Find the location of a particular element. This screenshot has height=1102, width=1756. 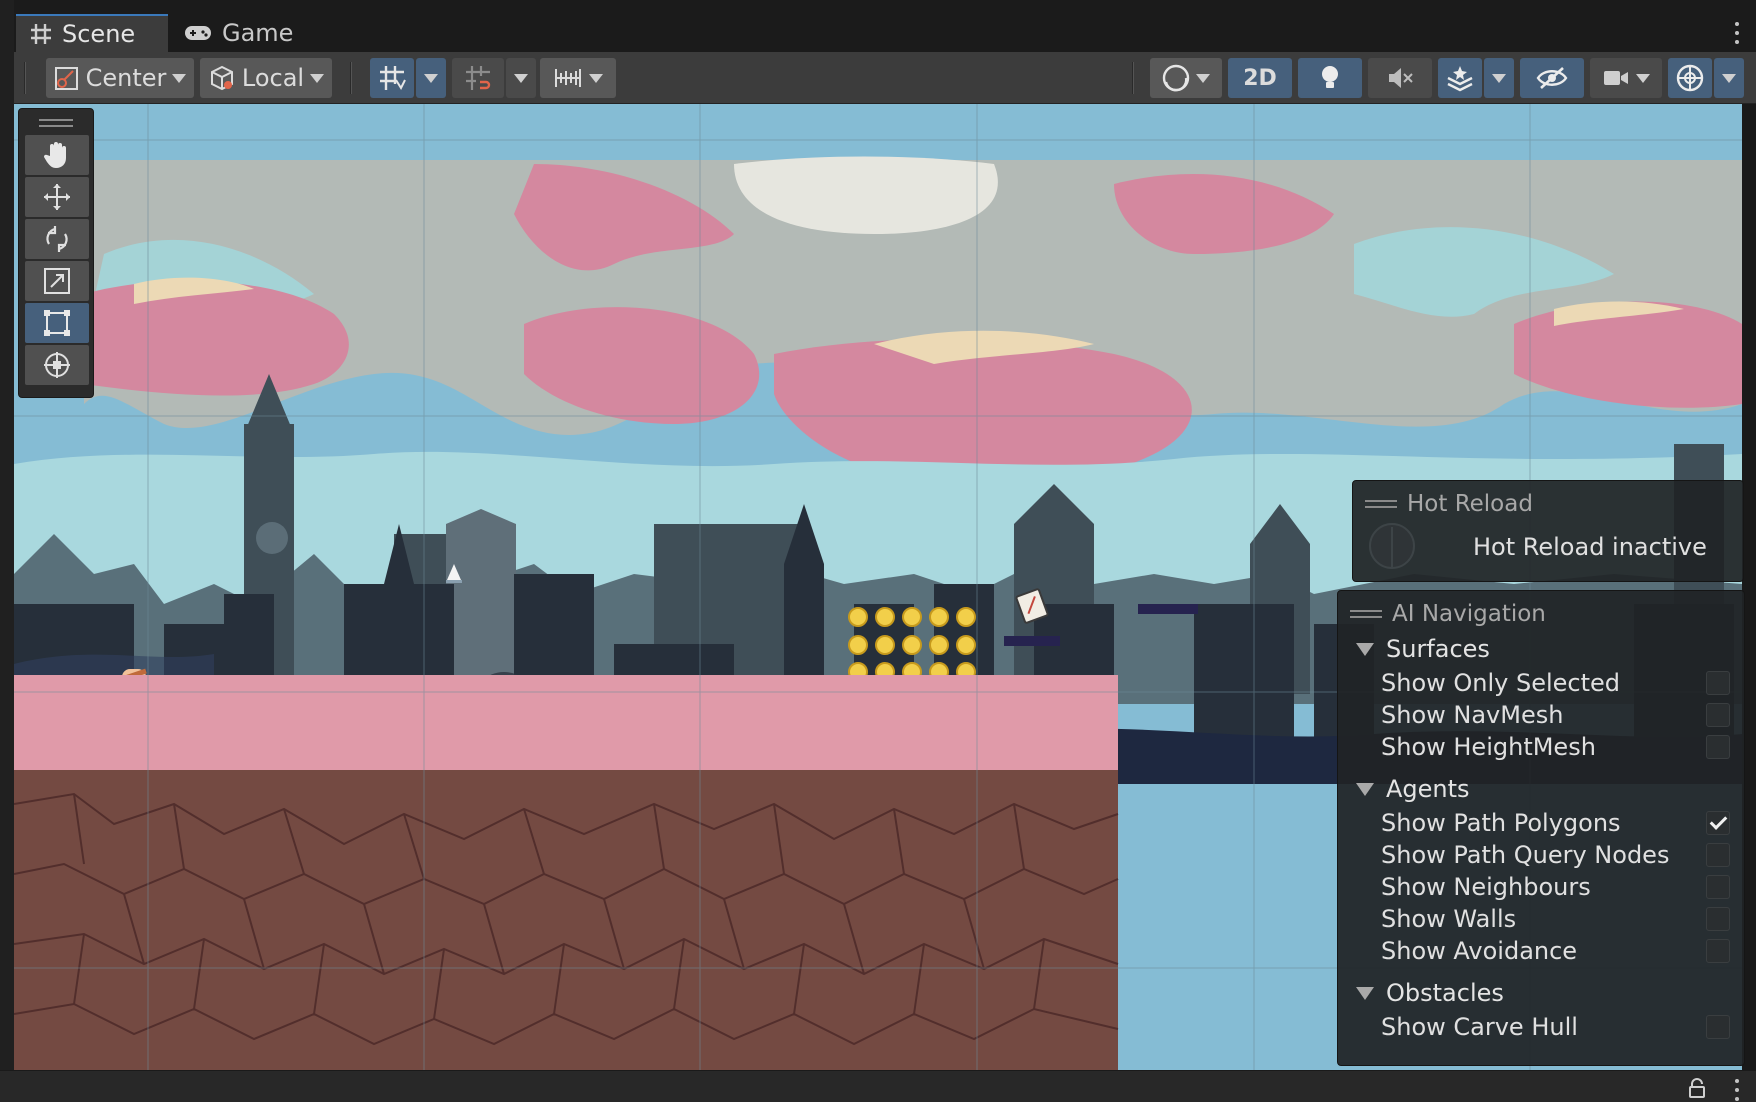

ai-navigation-title-bar: AI Navigation is located at coordinates (1541, 611).